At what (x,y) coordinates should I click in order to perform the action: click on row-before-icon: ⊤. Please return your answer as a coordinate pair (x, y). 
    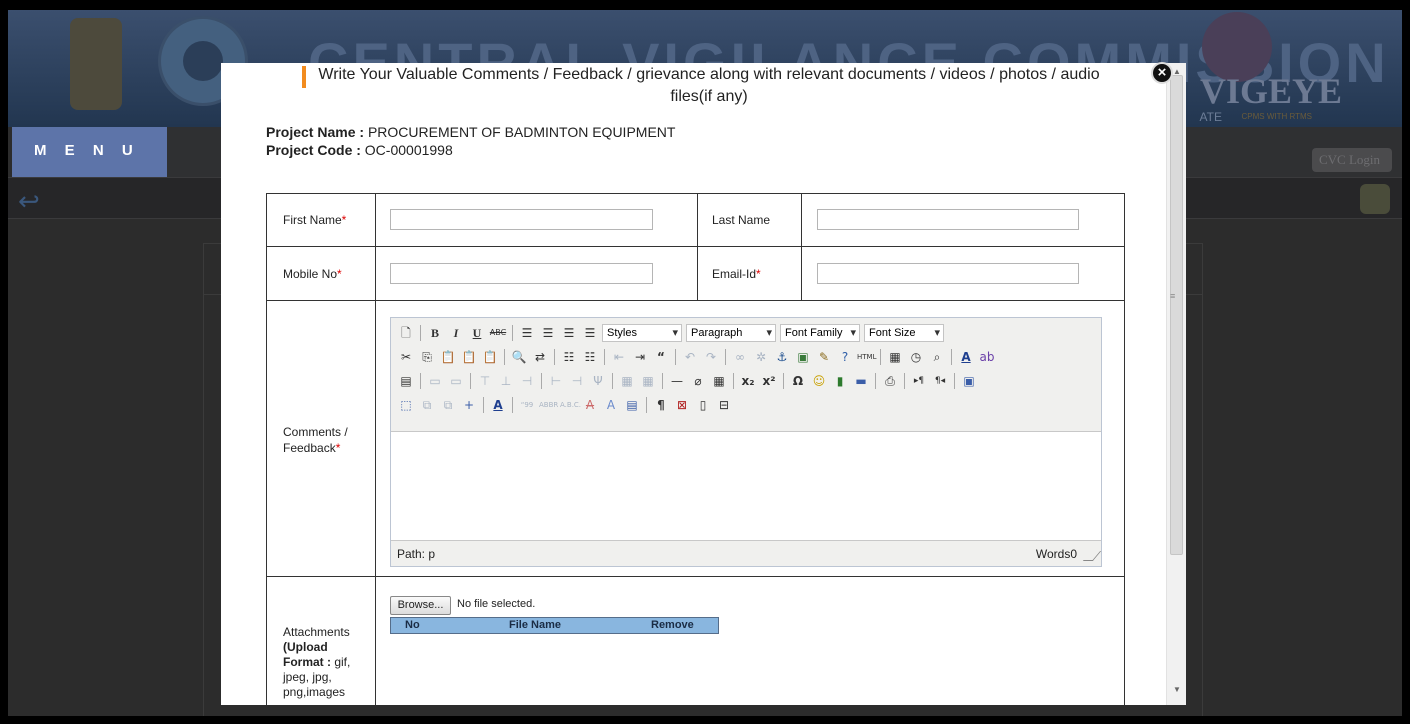
    Looking at the image, I should click on (485, 381).